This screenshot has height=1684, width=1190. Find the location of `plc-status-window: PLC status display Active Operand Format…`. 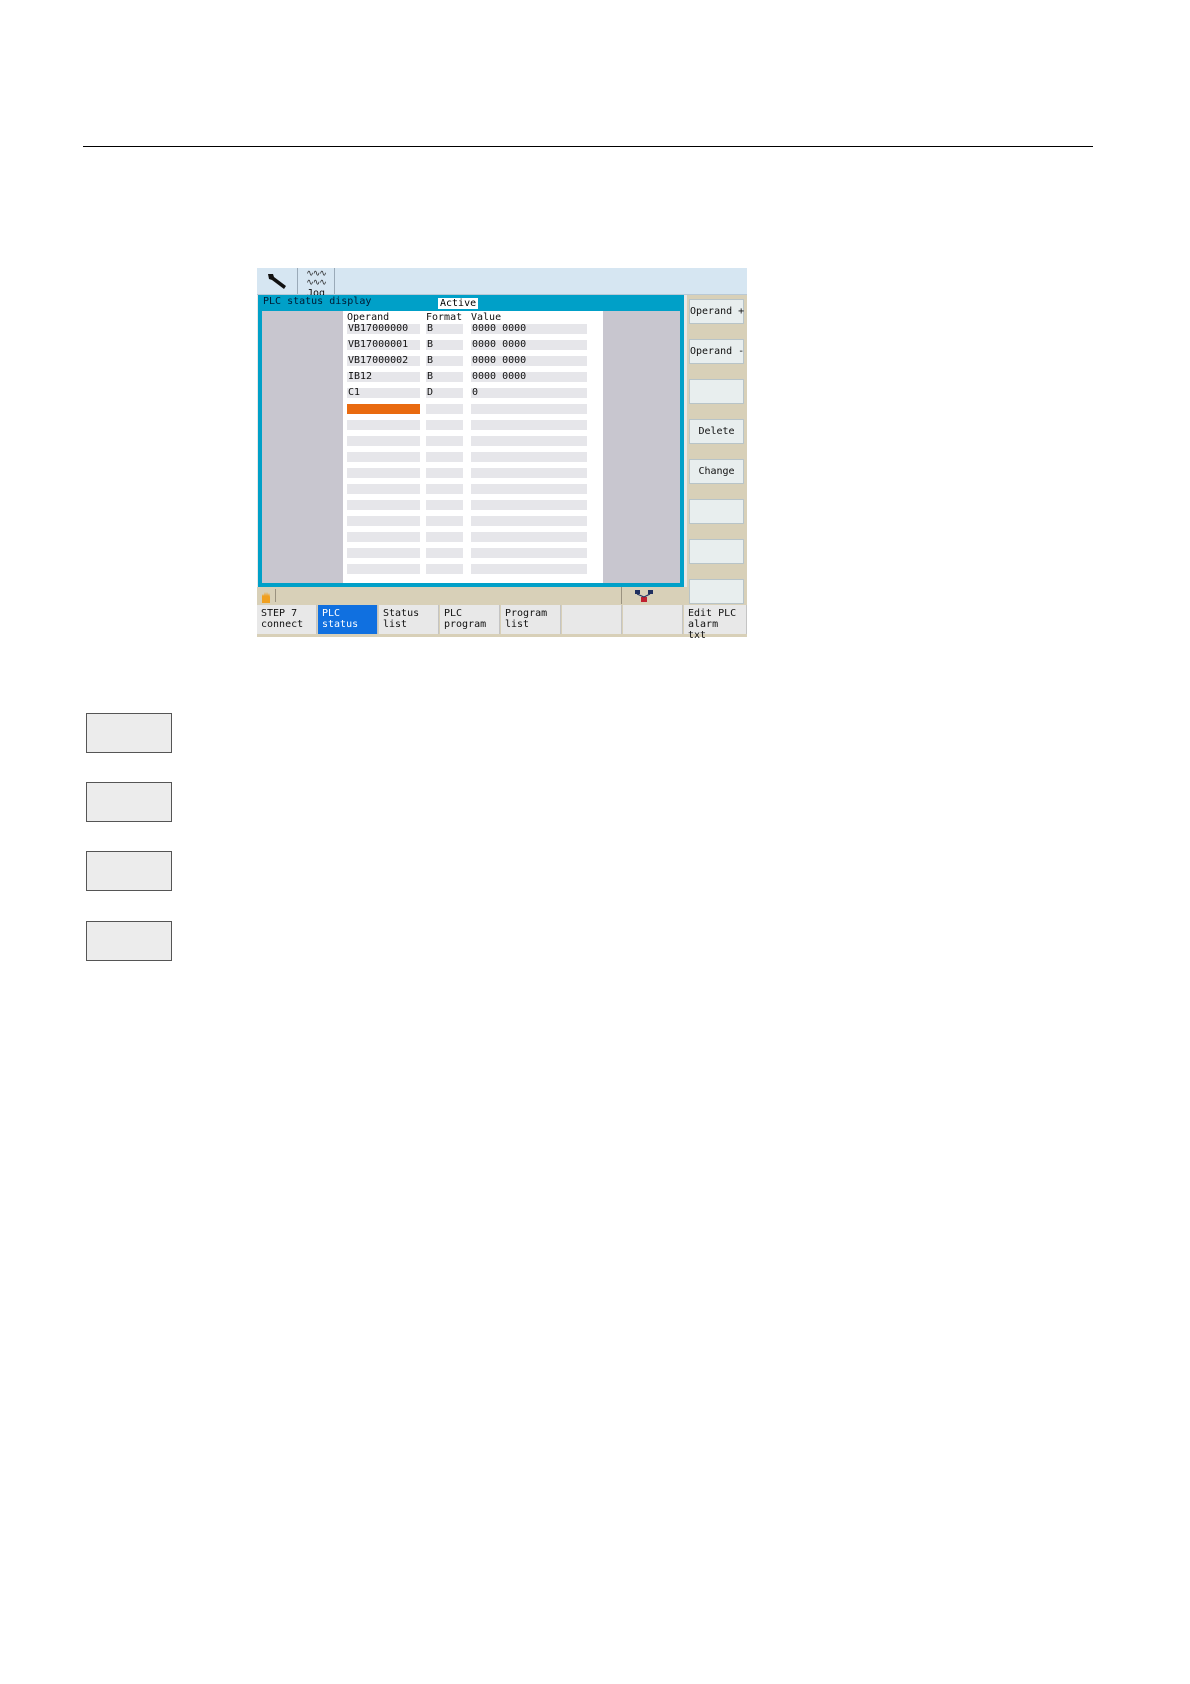

plc-status-window: PLC status display Active Operand Format… is located at coordinates (471, 441).